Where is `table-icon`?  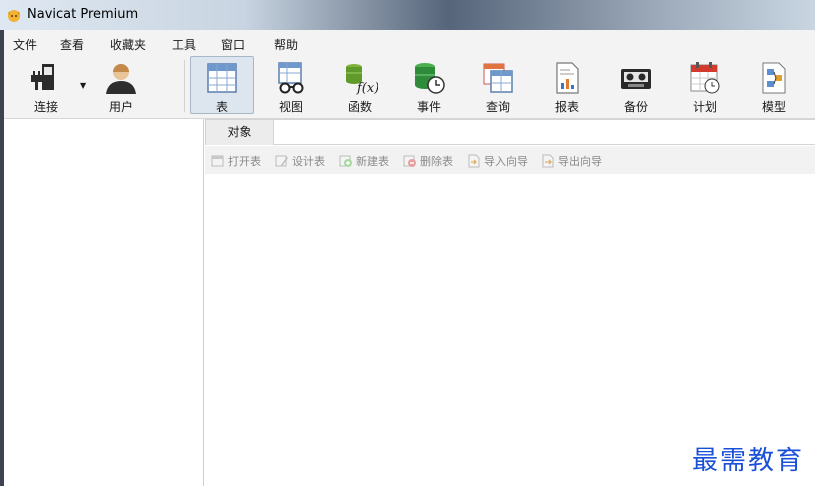 table-icon is located at coordinates (222, 78).